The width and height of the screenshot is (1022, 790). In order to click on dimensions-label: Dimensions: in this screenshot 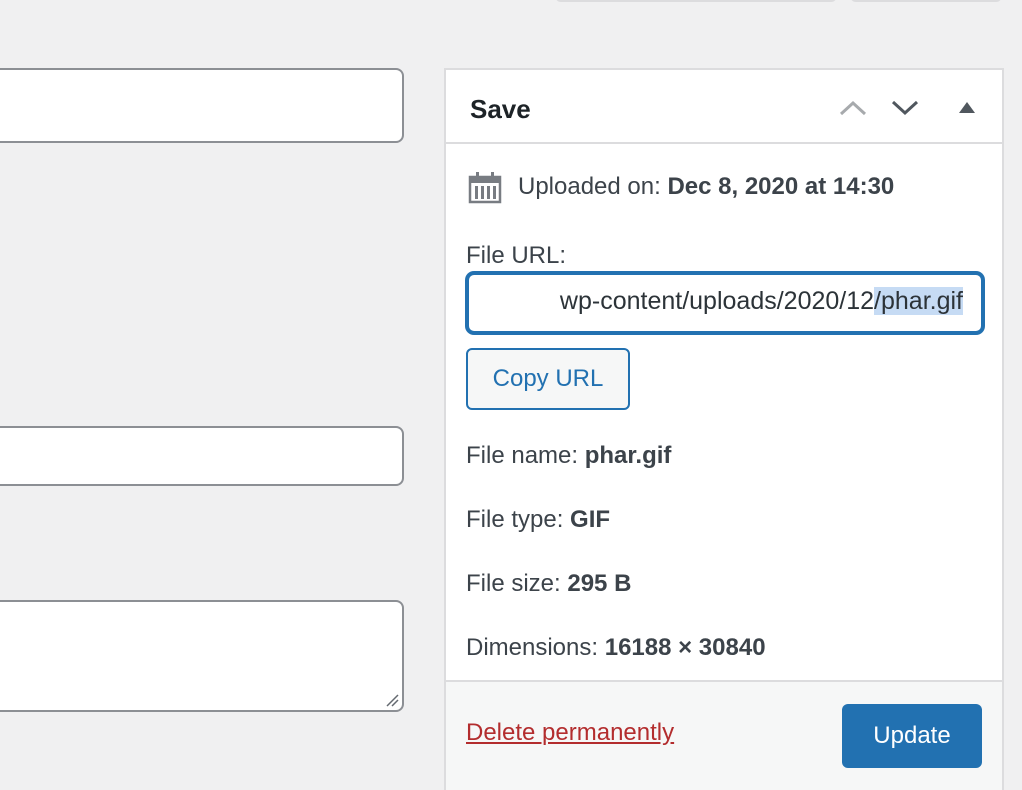, I will do `click(532, 647)`.